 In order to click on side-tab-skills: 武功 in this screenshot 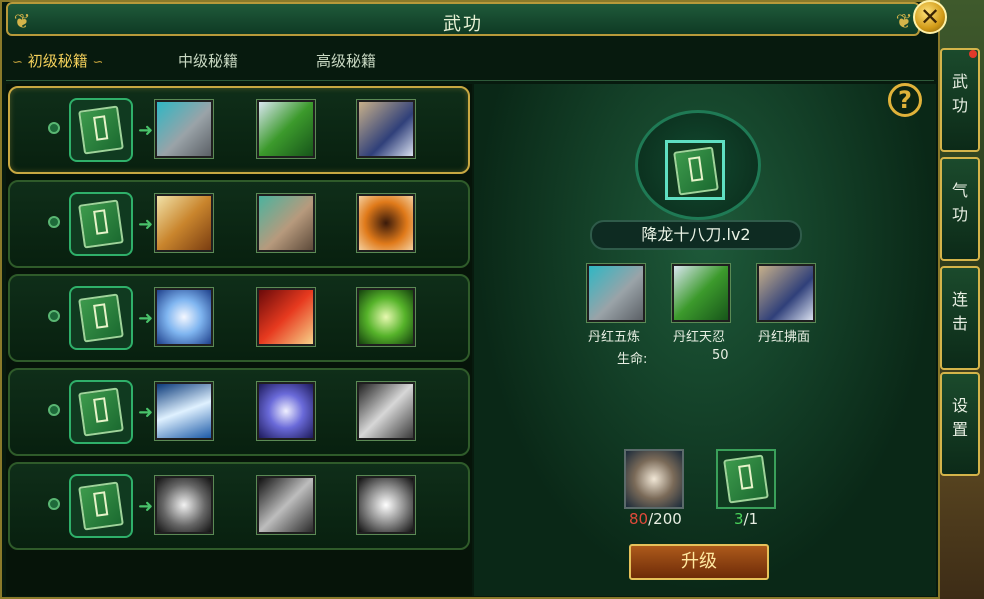, I will do `click(960, 100)`.